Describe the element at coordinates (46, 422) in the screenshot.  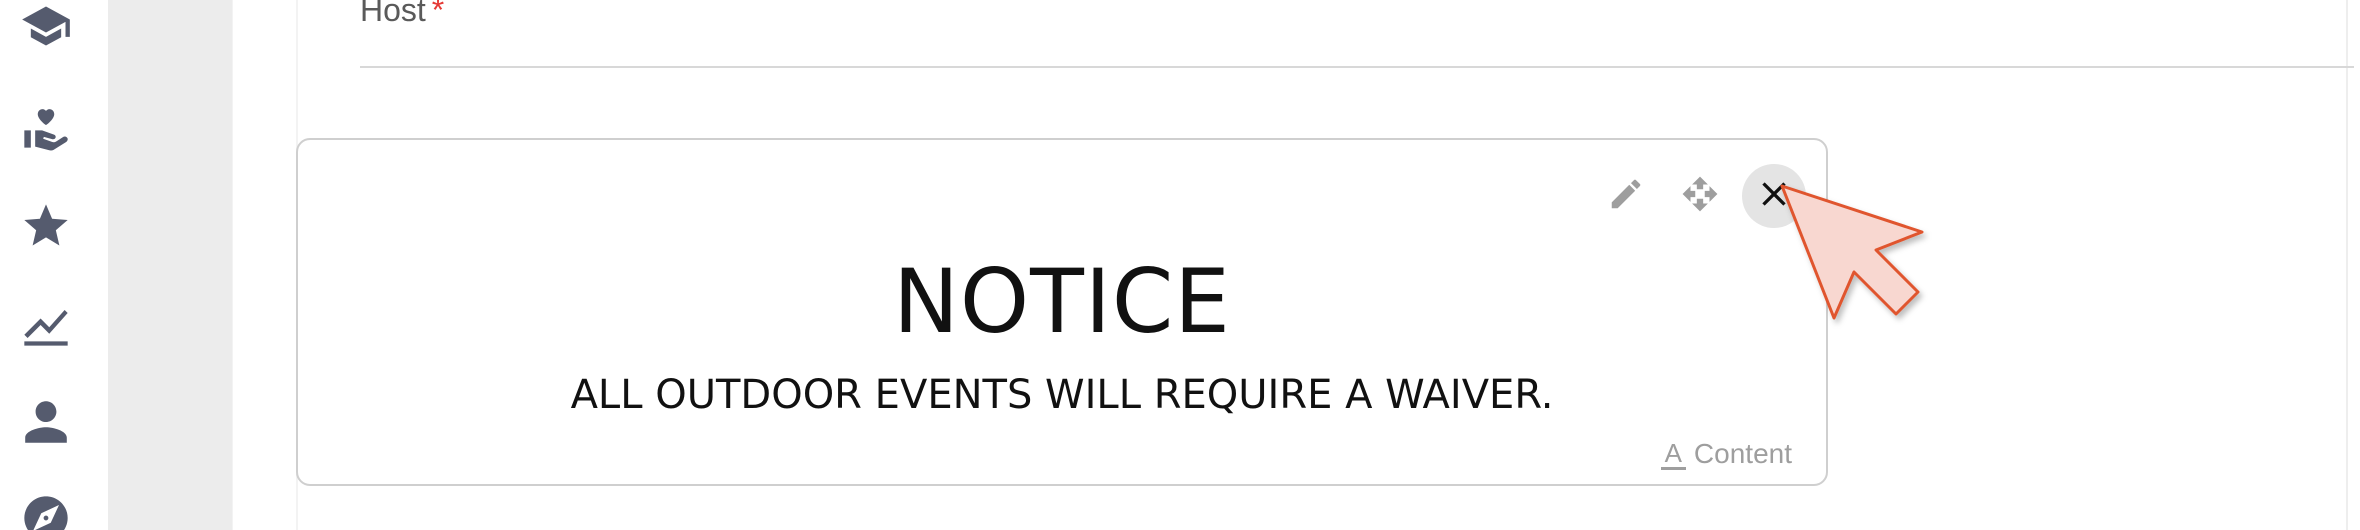
I see `person-icon` at that location.